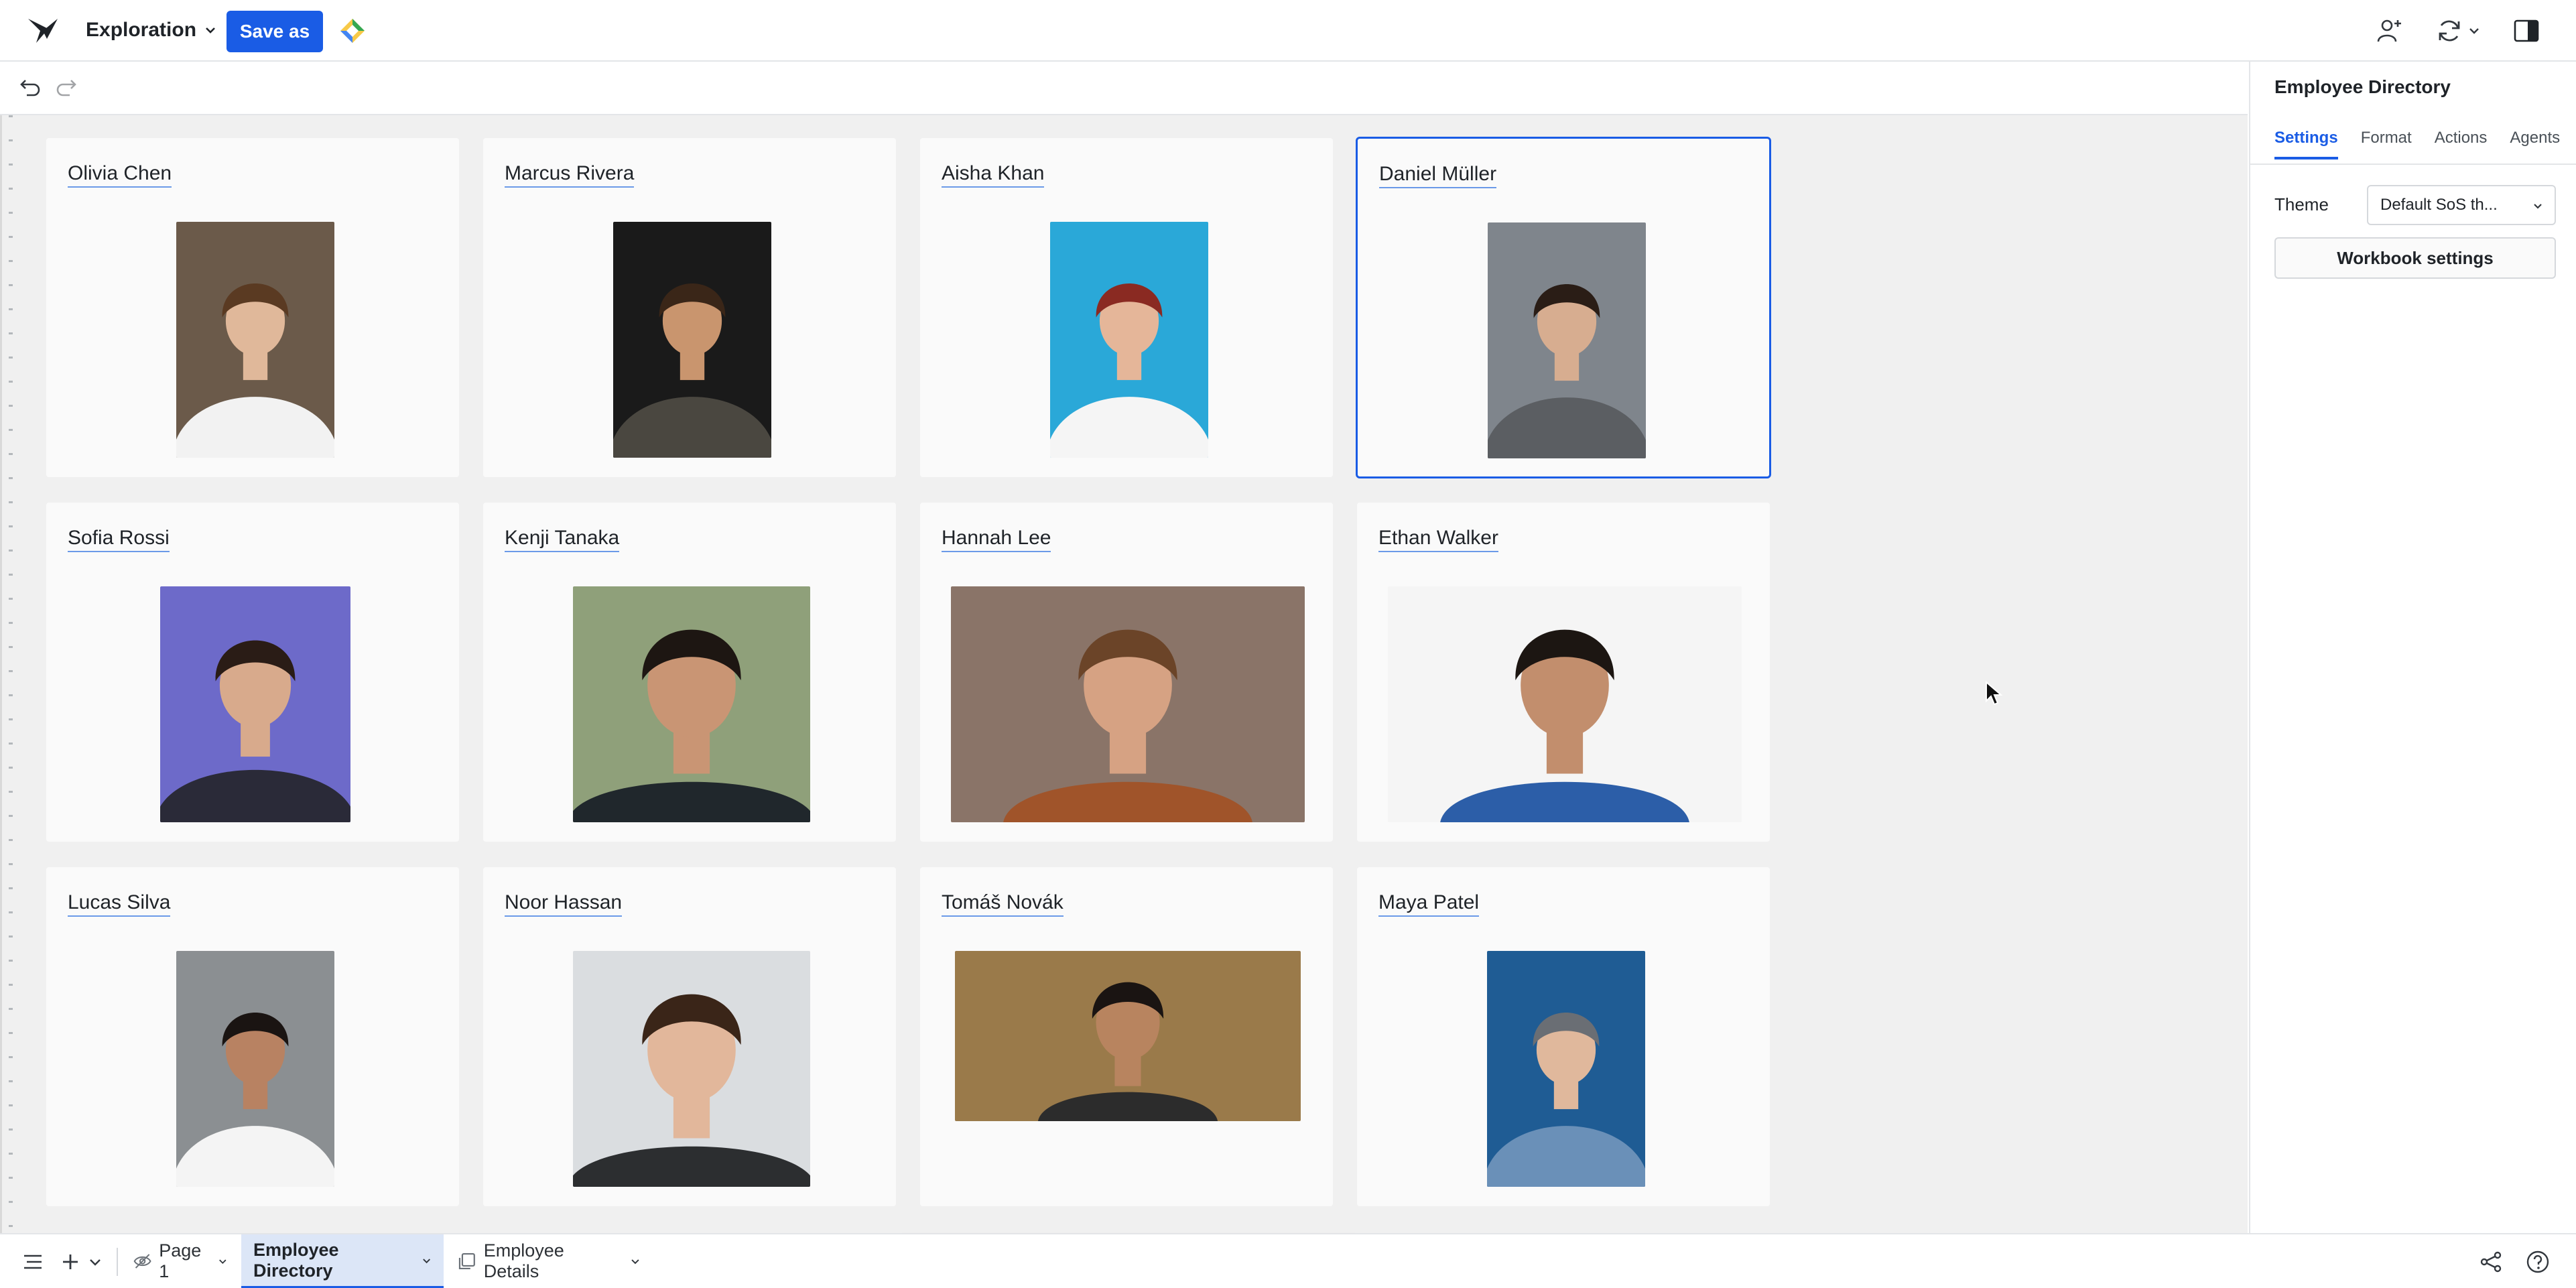  I want to click on app-title: Exploration, so click(141, 30).